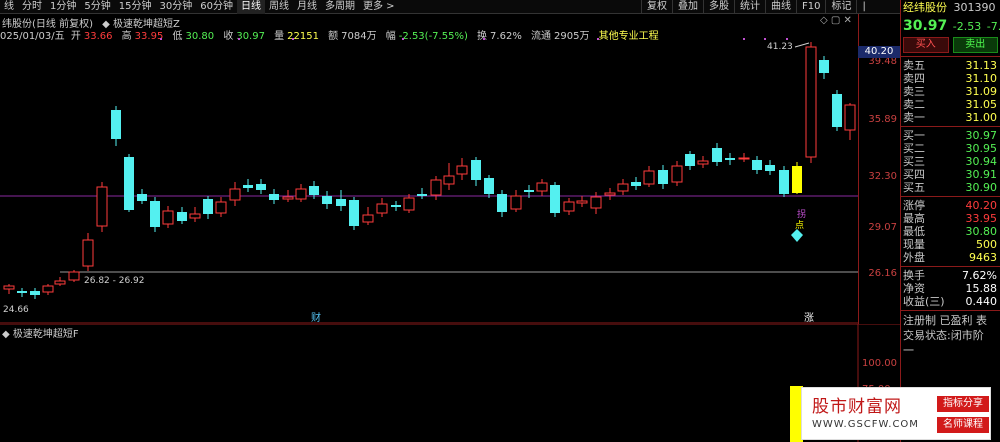 This screenshot has height=442, width=1000. Describe the element at coordinates (914, 288) in the screenshot. I see `row-label: 净资` at that location.